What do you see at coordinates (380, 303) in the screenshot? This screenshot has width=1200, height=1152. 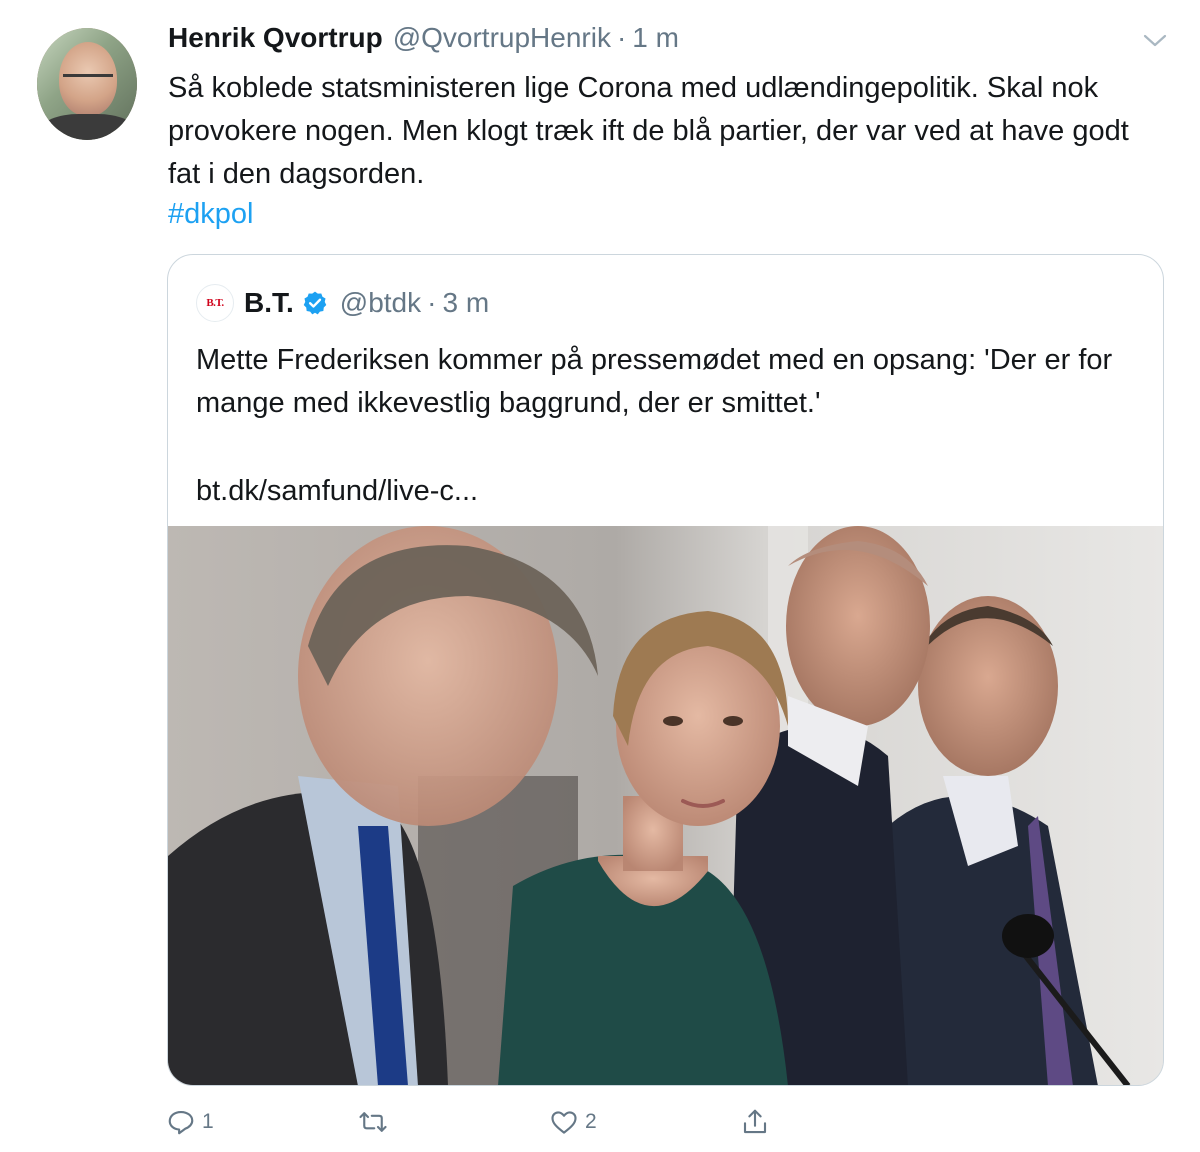 I see `quoted-author-handle: @btdk` at bounding box center [380, 303].